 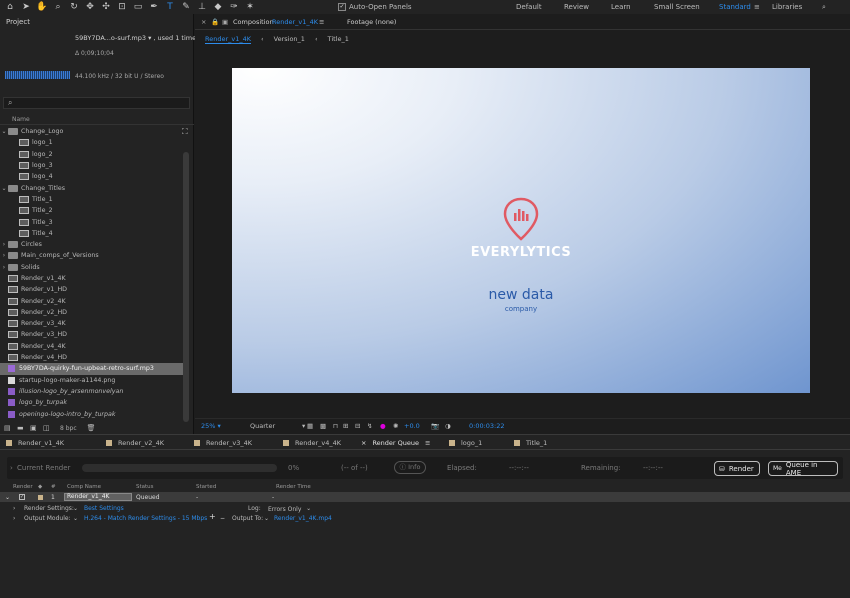 What do you see at coordinates (92, 233) in the screenshot?
I see `project-item-row: Title_4` at bounding box center [92, 233].